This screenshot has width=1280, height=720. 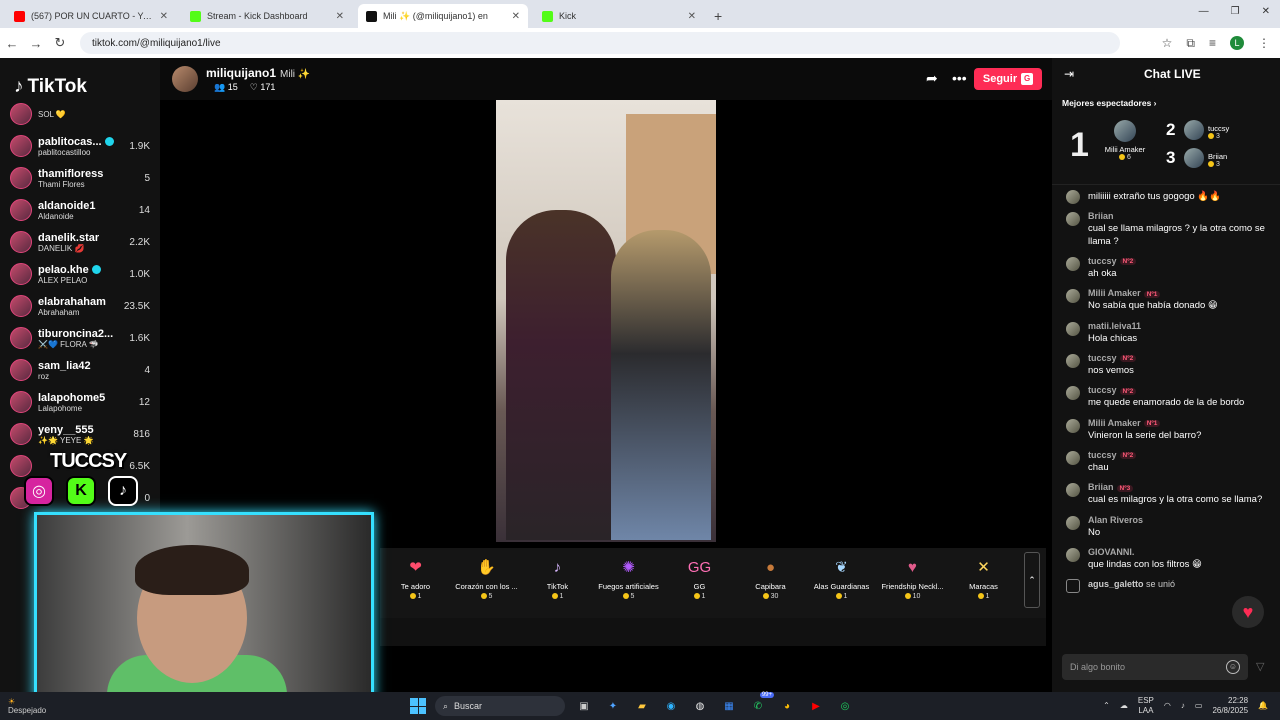 I want to click on sidebar-item: thamifloress Thami Flores 5, so click(x=80, y=178).